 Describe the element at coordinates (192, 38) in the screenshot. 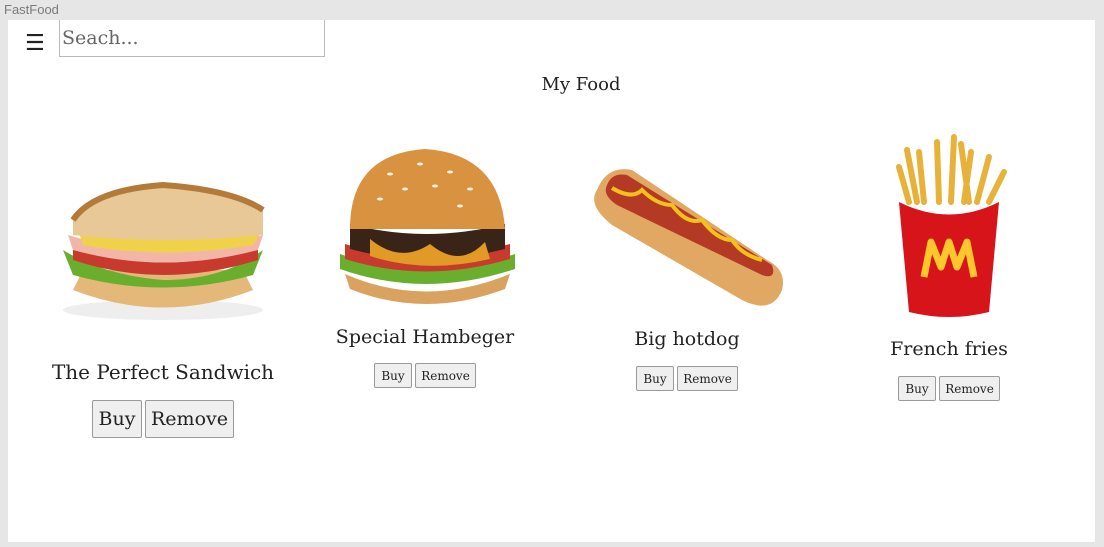

I see `search-input` at that location.